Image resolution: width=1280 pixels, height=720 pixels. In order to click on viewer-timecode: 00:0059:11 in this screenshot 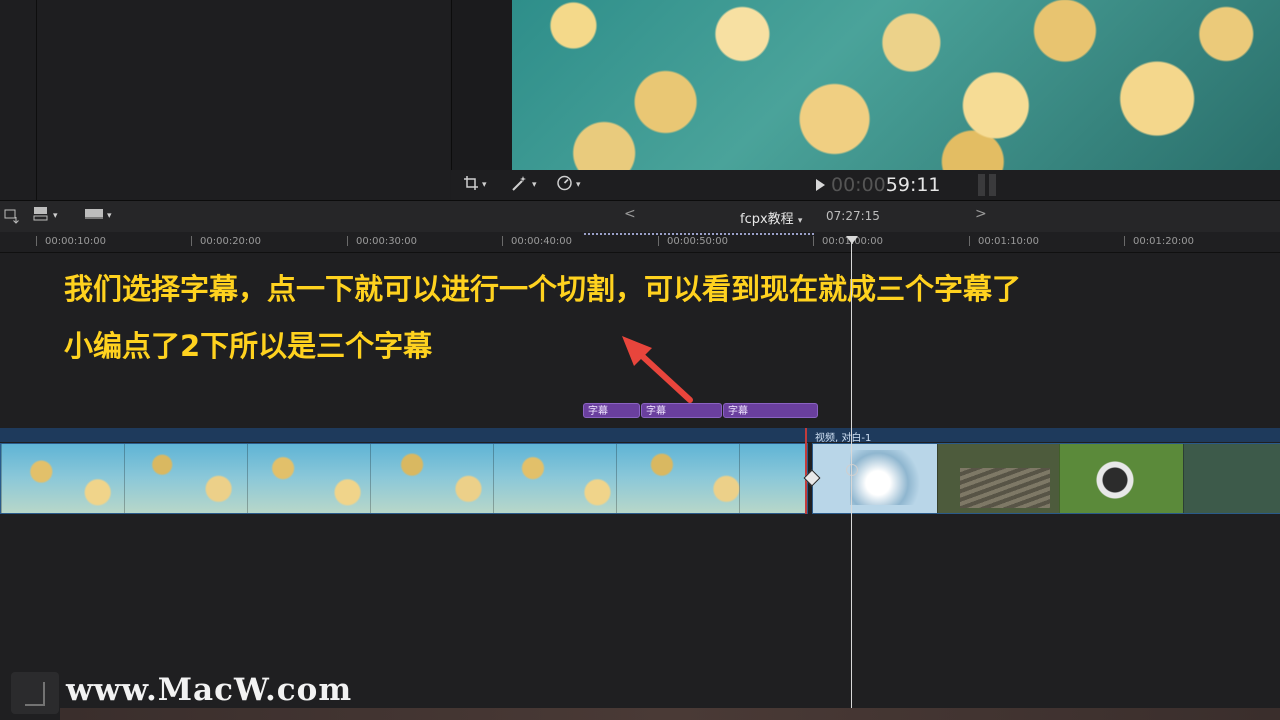, I will do `click(886, 185)`.